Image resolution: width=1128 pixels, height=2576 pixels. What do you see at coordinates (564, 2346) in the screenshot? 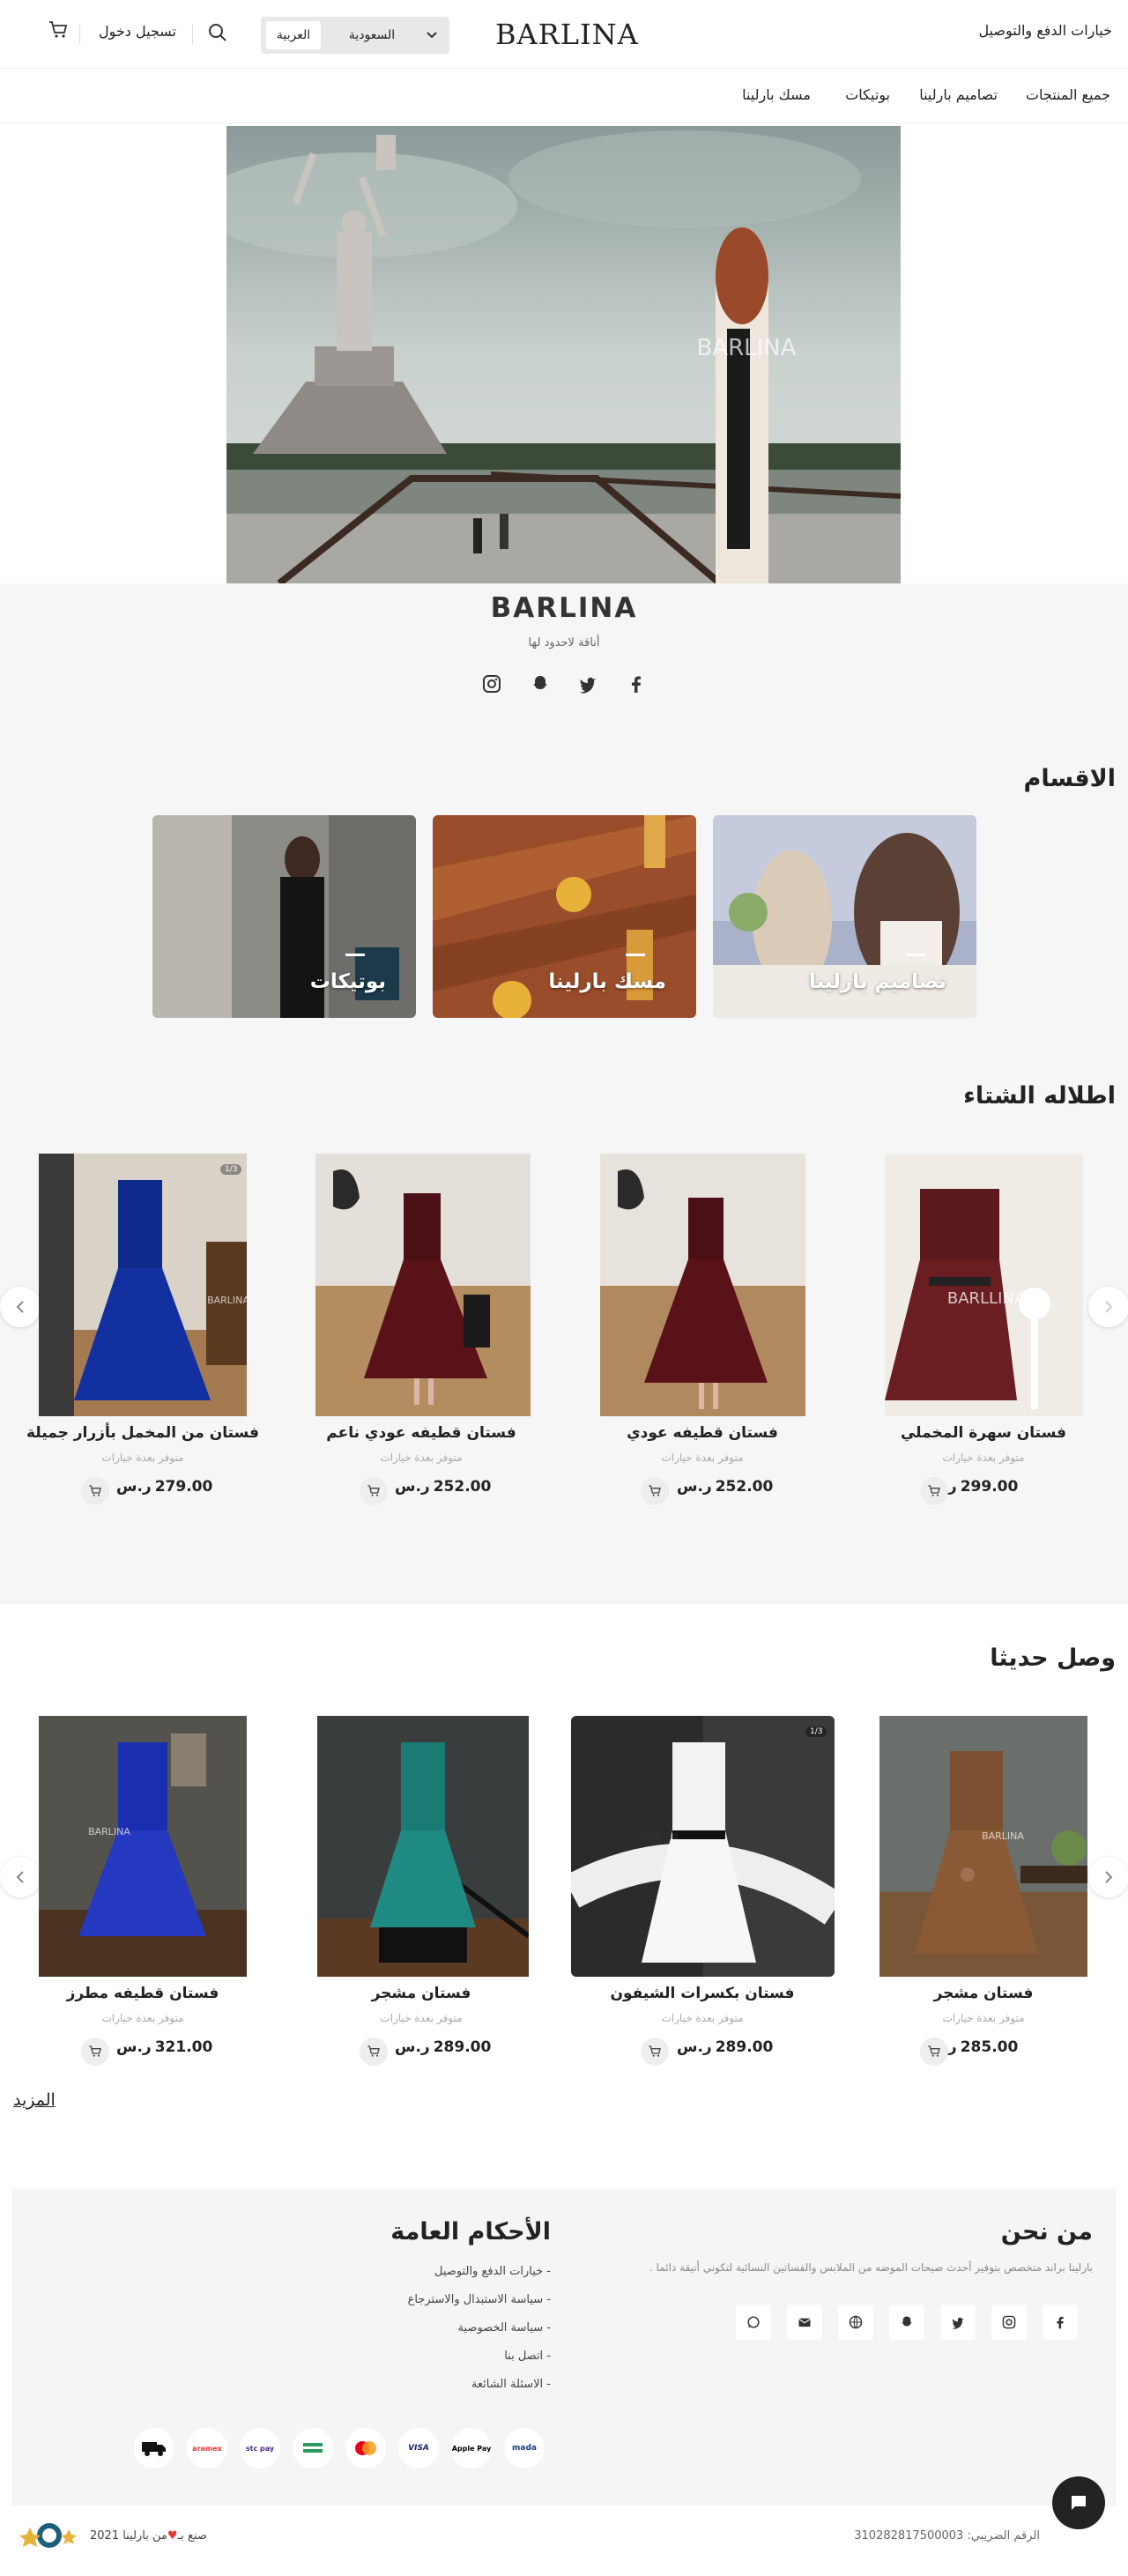
I see `footer` at bounding box center [564, 2346].